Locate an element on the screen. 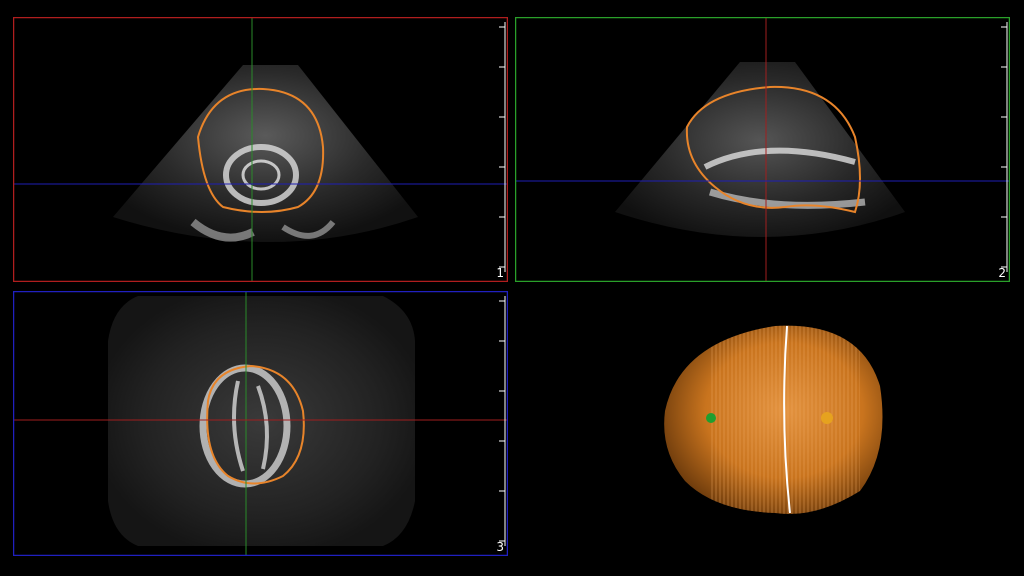 The height and width of the screenshot is (576, 1024). view-number: 1 is located at coordinates (500, 273).